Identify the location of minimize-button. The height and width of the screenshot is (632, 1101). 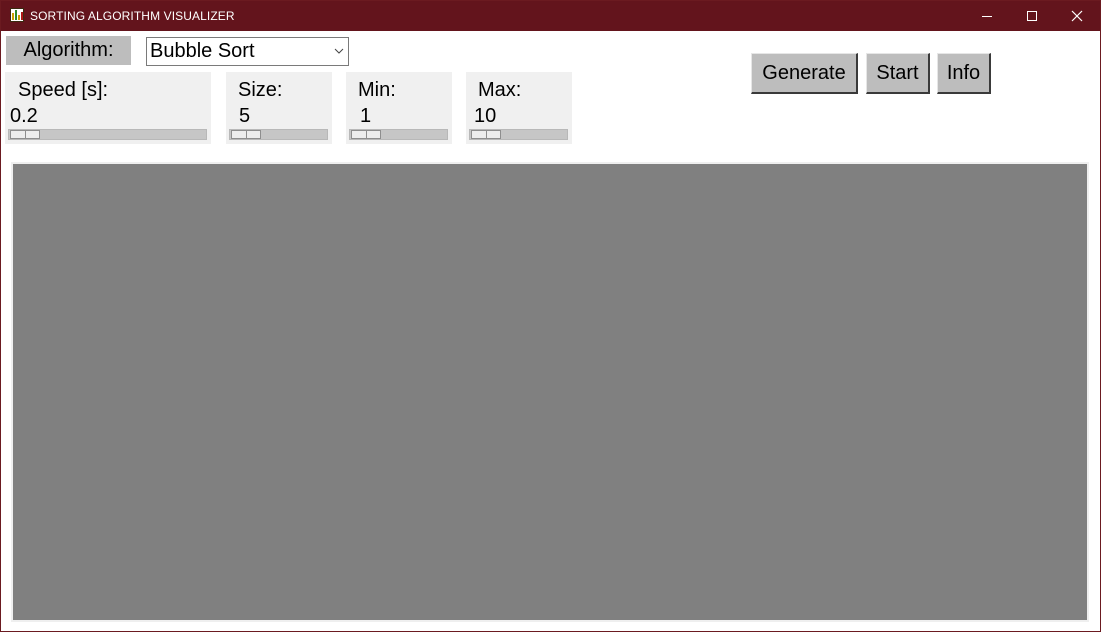
(987, 16).